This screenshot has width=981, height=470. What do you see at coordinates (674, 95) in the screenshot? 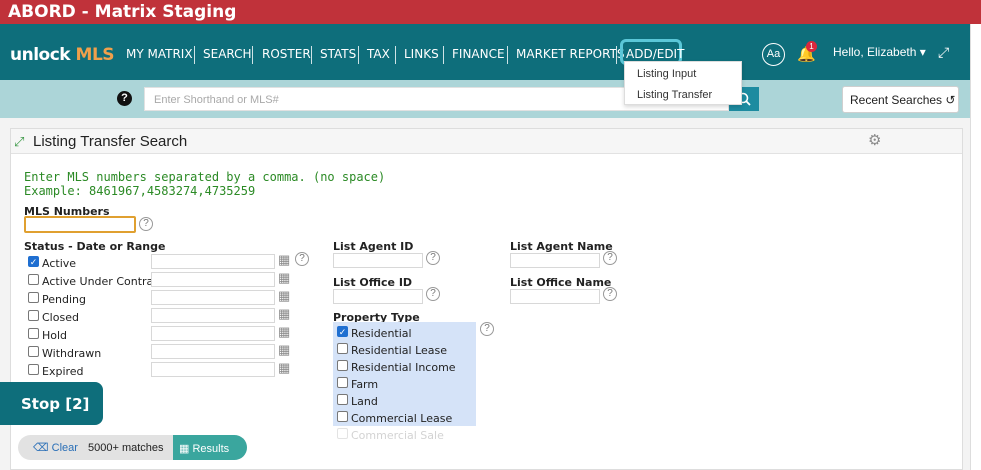
I see `menu-item-listing-transfer: Listing Transfer` at bounding box center [674, 95].